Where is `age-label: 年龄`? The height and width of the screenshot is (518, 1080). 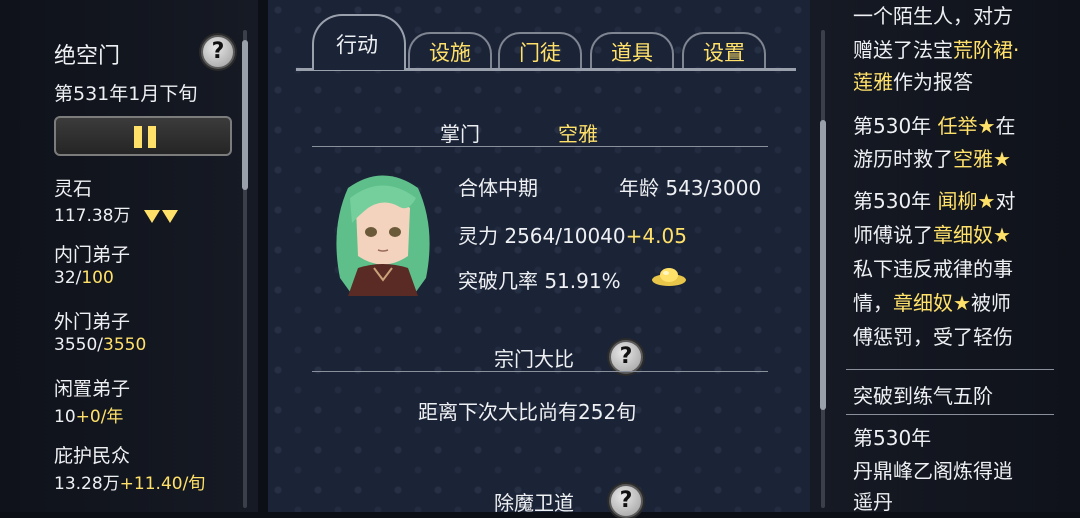
age-label: 年龄 is located at coordinates (639, 188).